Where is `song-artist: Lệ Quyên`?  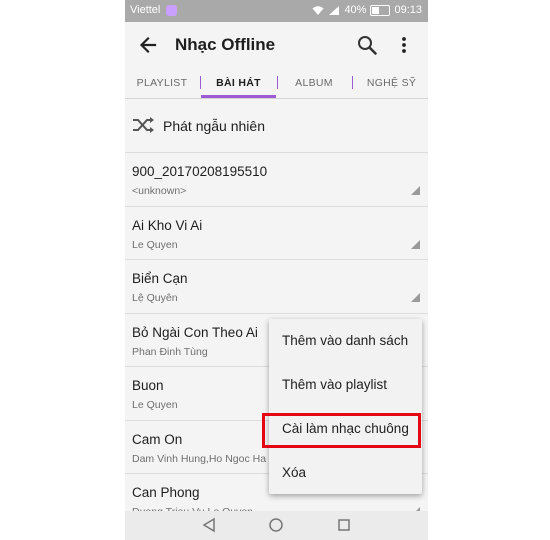 song-artist: Lệ Quyên is located at coordinates (155, 298).